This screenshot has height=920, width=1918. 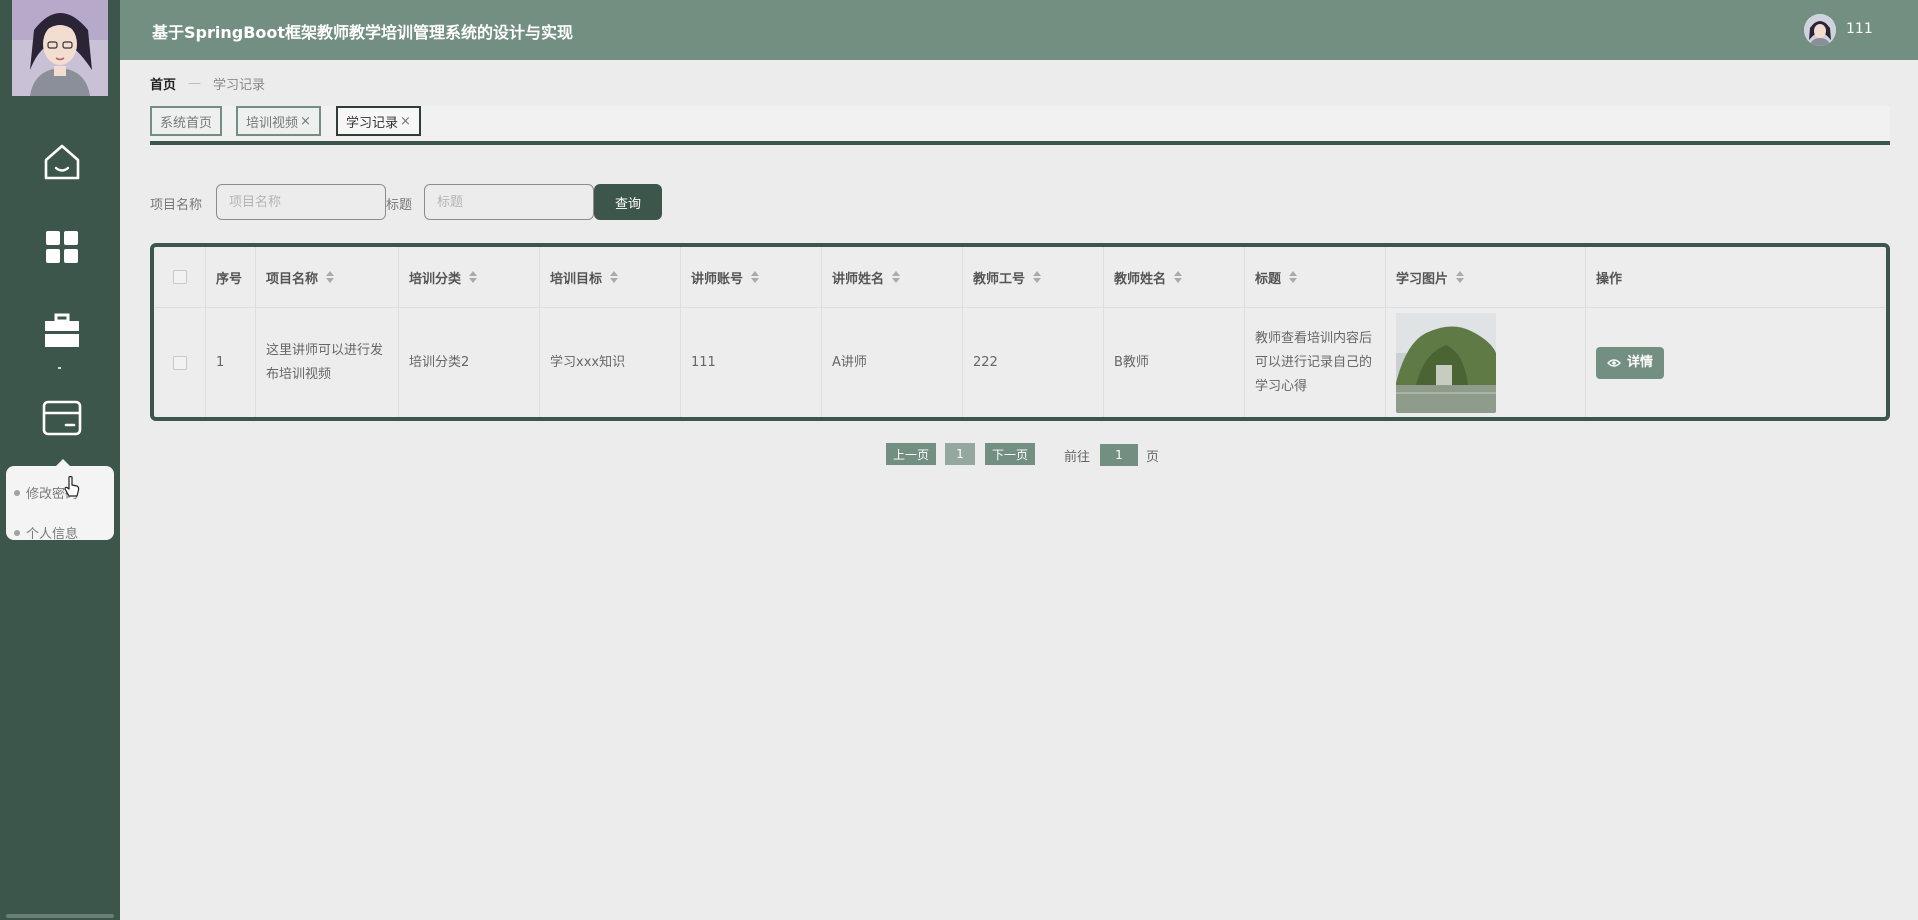 What do you see at coordinates (399, 205) in the screenshot?
I see `title-label: 标题` at bounding box center [399, 205].